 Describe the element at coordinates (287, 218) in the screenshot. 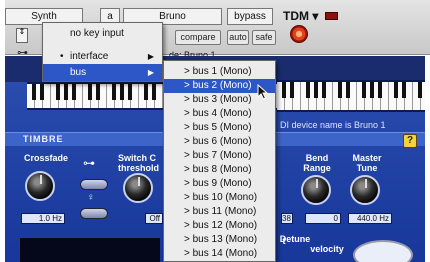

I see `bend-left-value: 38` at that location.